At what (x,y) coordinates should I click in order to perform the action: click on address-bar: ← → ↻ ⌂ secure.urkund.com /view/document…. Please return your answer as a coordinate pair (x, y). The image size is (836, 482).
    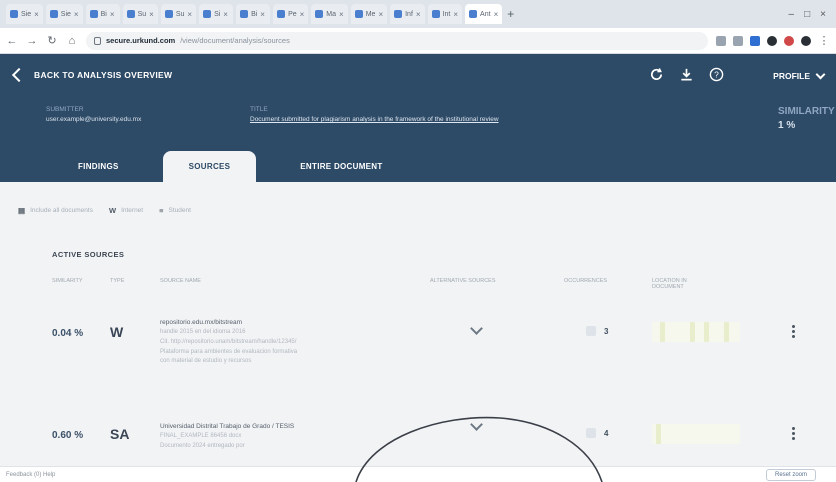
    Looking at the image, I should click on (418, 41).